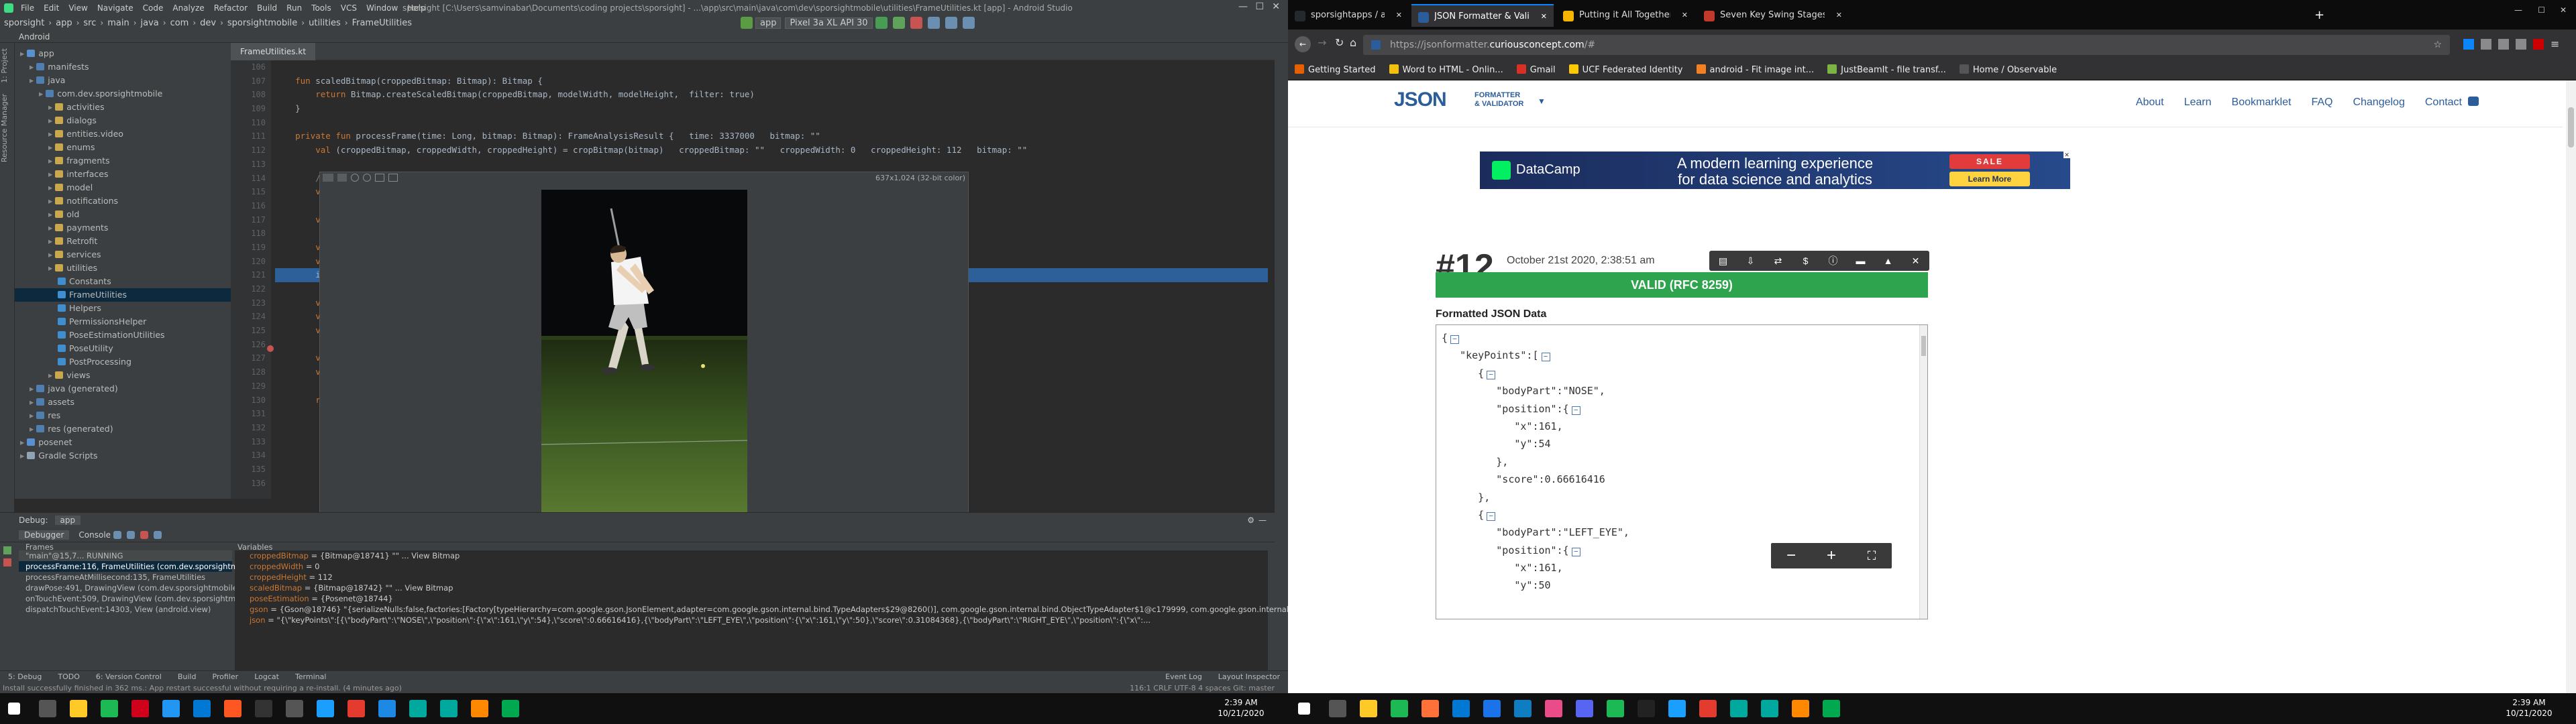 This screenshot has width=2576, height=724. Describe the element at coordinates (123, 80) in the screenshot. I see `project-tree-item: ▸ java` at that location.